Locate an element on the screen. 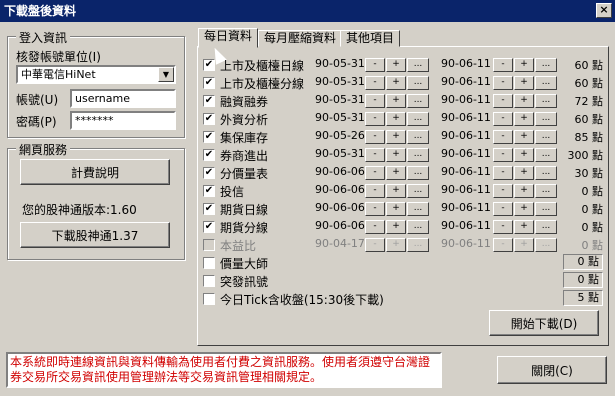 This screenshot has height=396, width=615. start-date: 90-05-31 is located at coordinates (340, 63).